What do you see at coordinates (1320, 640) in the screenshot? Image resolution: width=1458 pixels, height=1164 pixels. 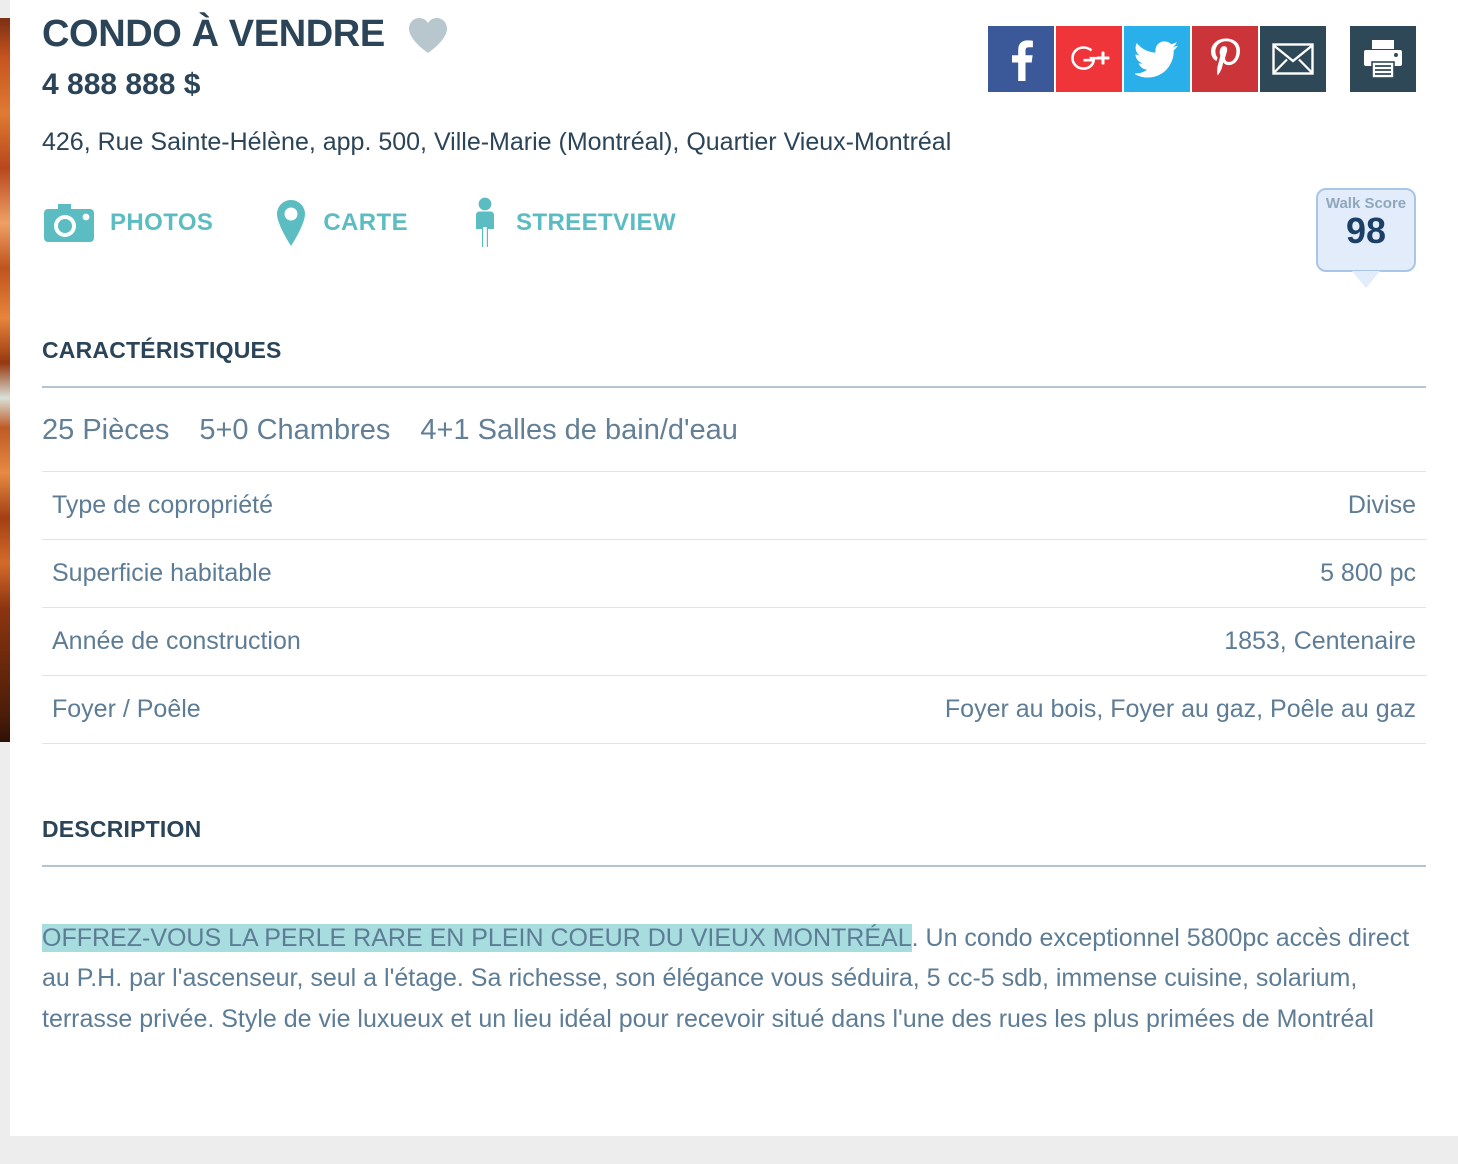 I see `row-value: 1853, Centenaire` at bounding box center [1320, 640].